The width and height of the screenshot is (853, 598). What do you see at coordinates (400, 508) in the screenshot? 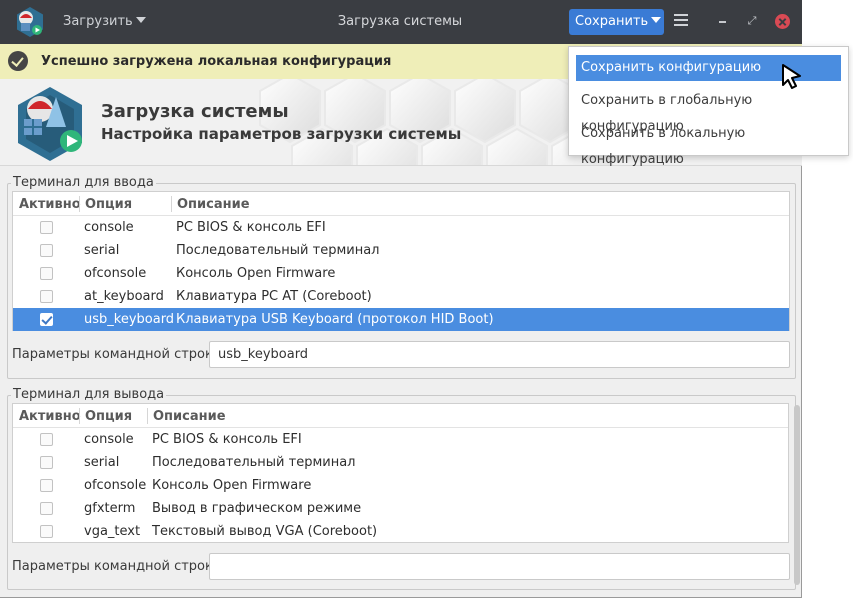
I see `table-row: gfxterm Вывод в графическом режиме` at bounding box center [400, 508].